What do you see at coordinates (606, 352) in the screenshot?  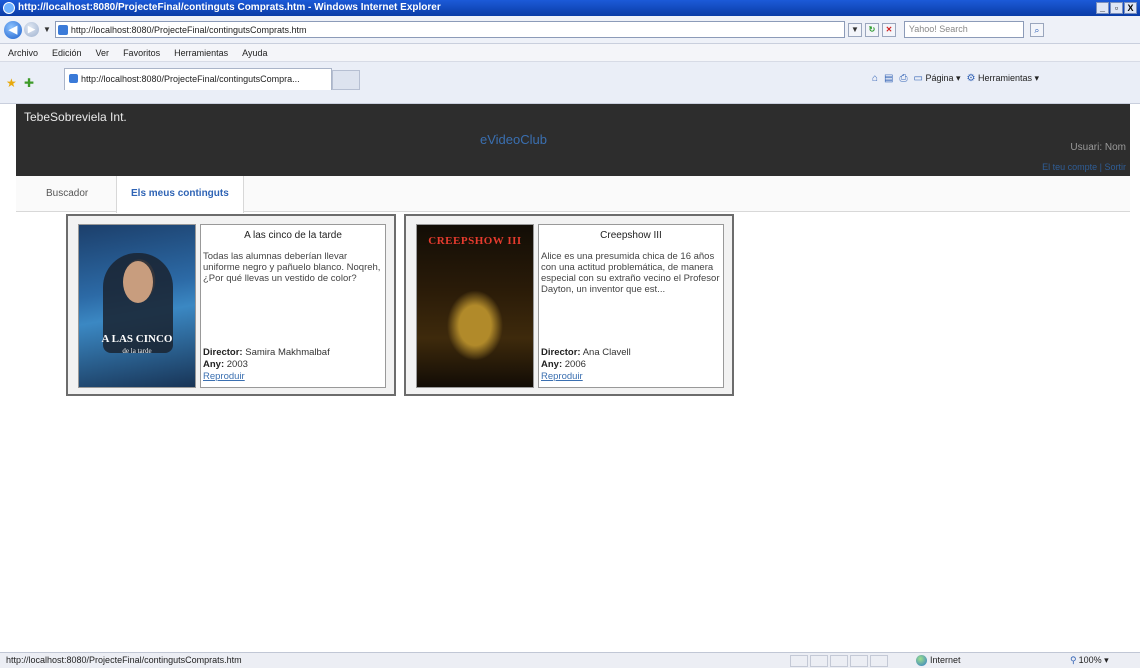 I see `director-value: Ana Clavell` at bounding box center [606, 352].